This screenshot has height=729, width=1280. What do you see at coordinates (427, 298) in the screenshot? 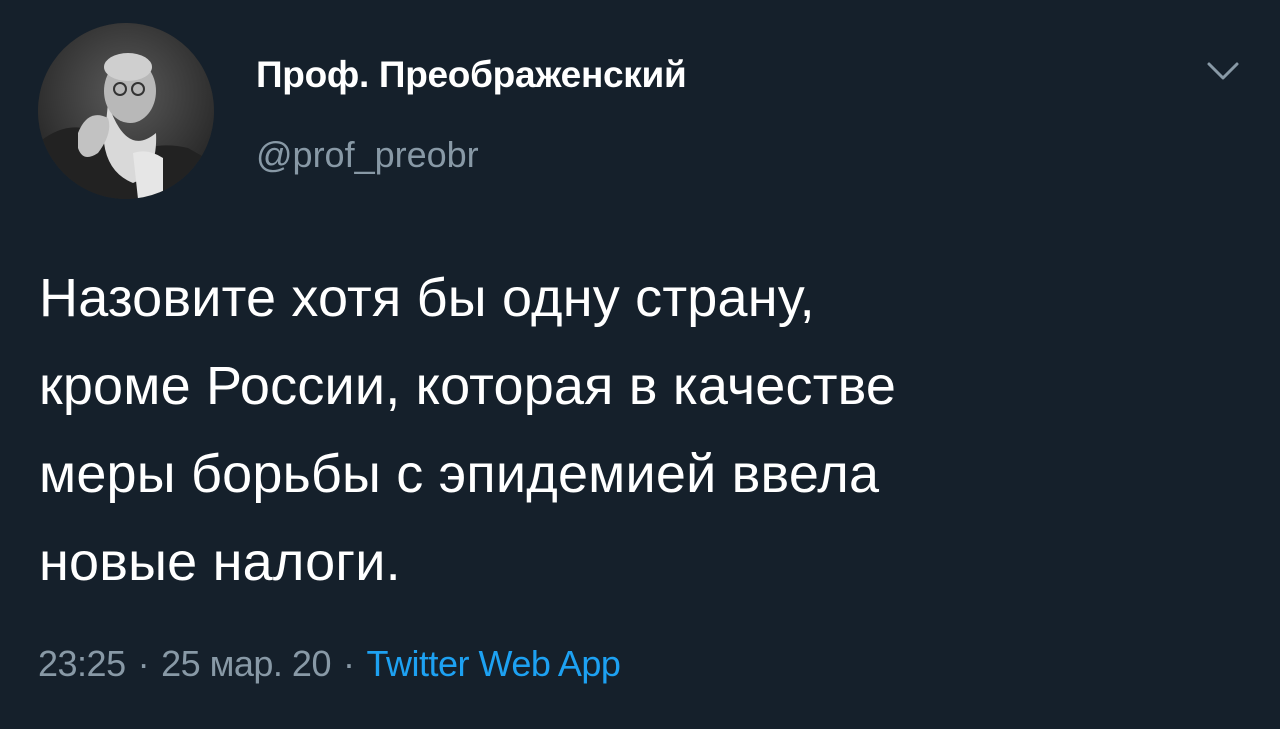
I see `tweet-text-line: Назовите хотя бы одну страну,` at bounding box center [427, 298].